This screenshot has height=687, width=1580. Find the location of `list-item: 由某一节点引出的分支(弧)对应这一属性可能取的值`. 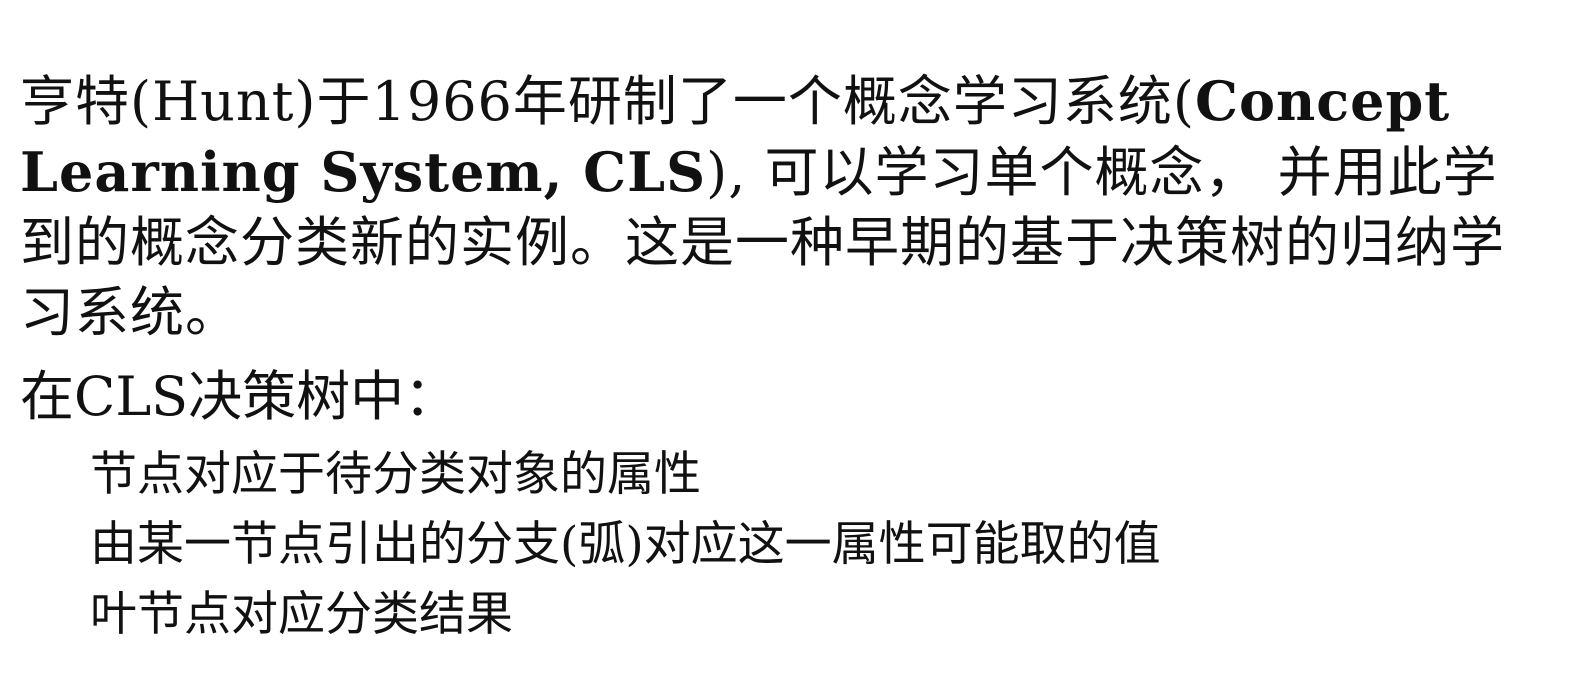

list-item: 由某一节点引出的分支(弧)对应这一属性可能取的值 is located at coordinates (625, 544).